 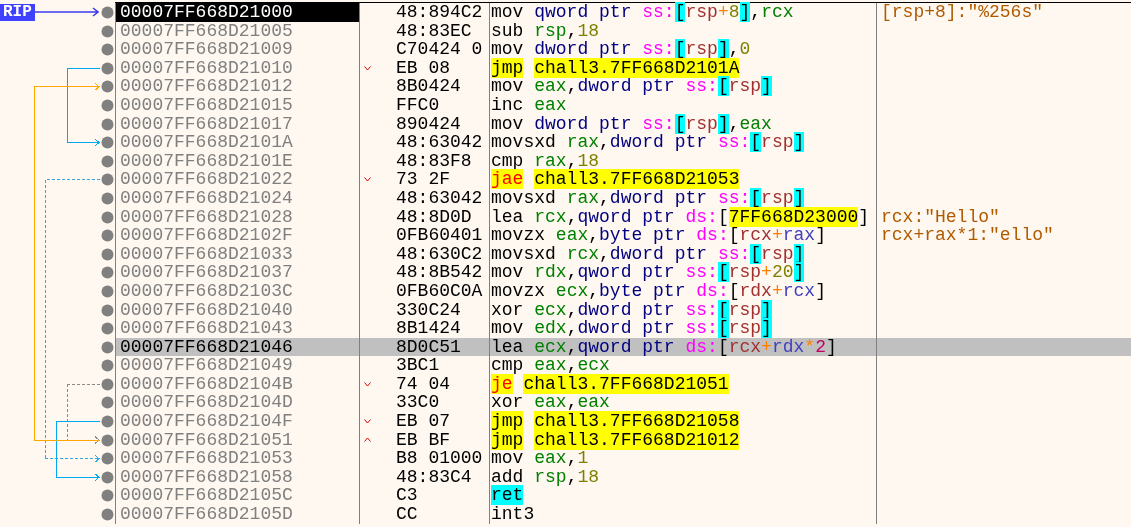 I want to click on bytes-text: 74 04, so click(x=423, y=384).